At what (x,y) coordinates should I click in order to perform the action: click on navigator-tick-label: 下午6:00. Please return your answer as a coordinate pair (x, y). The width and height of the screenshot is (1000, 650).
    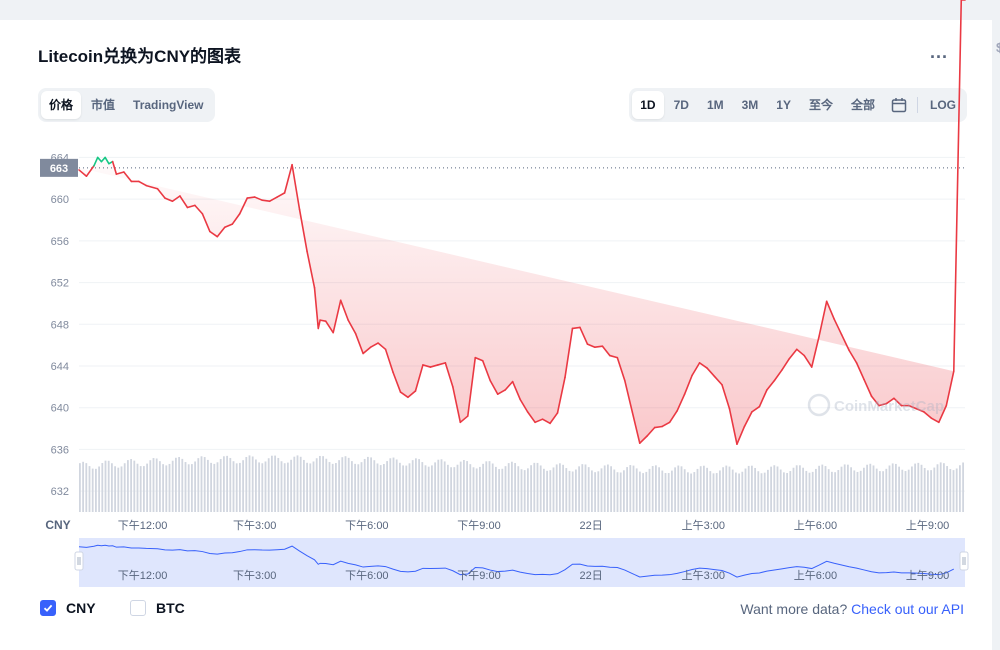
    Looking at the image, I should click on (366, 575).